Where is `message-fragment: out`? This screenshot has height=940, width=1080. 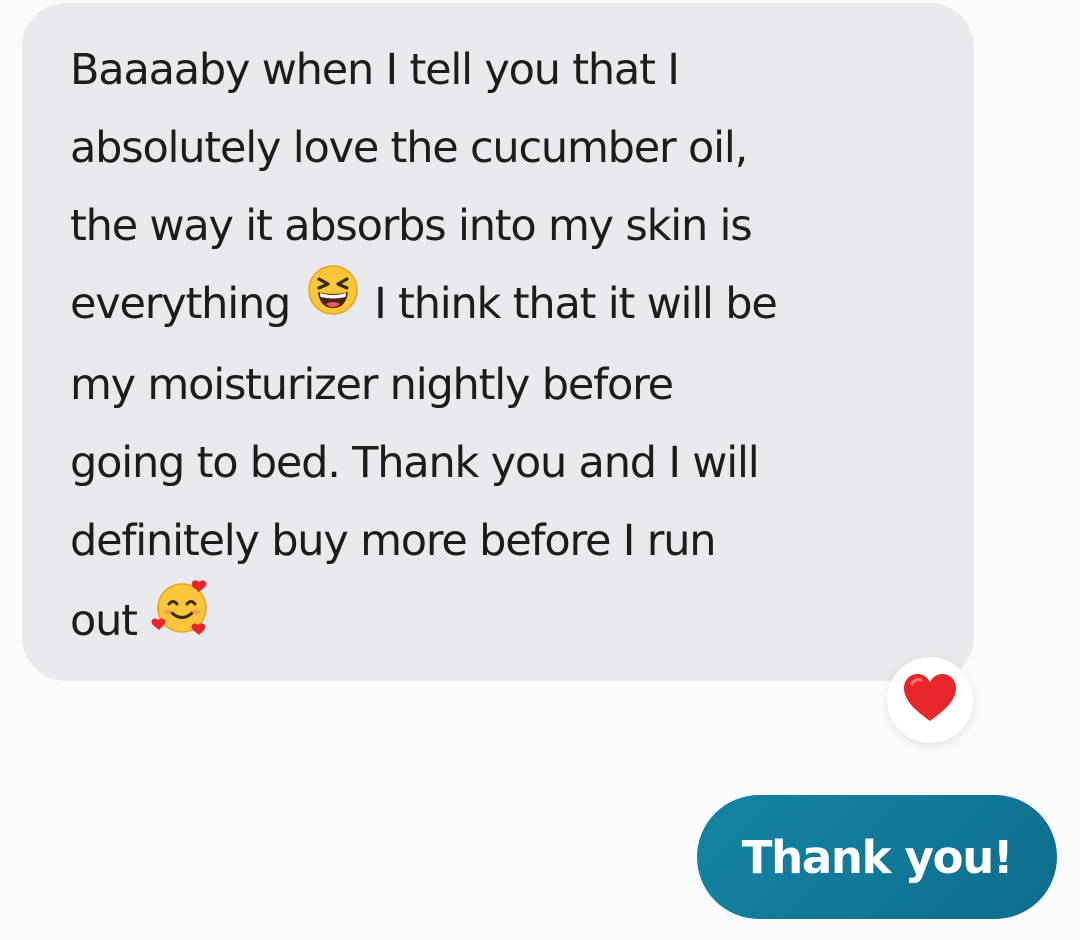
message-fragment: out is located at coordinates (104, 621).